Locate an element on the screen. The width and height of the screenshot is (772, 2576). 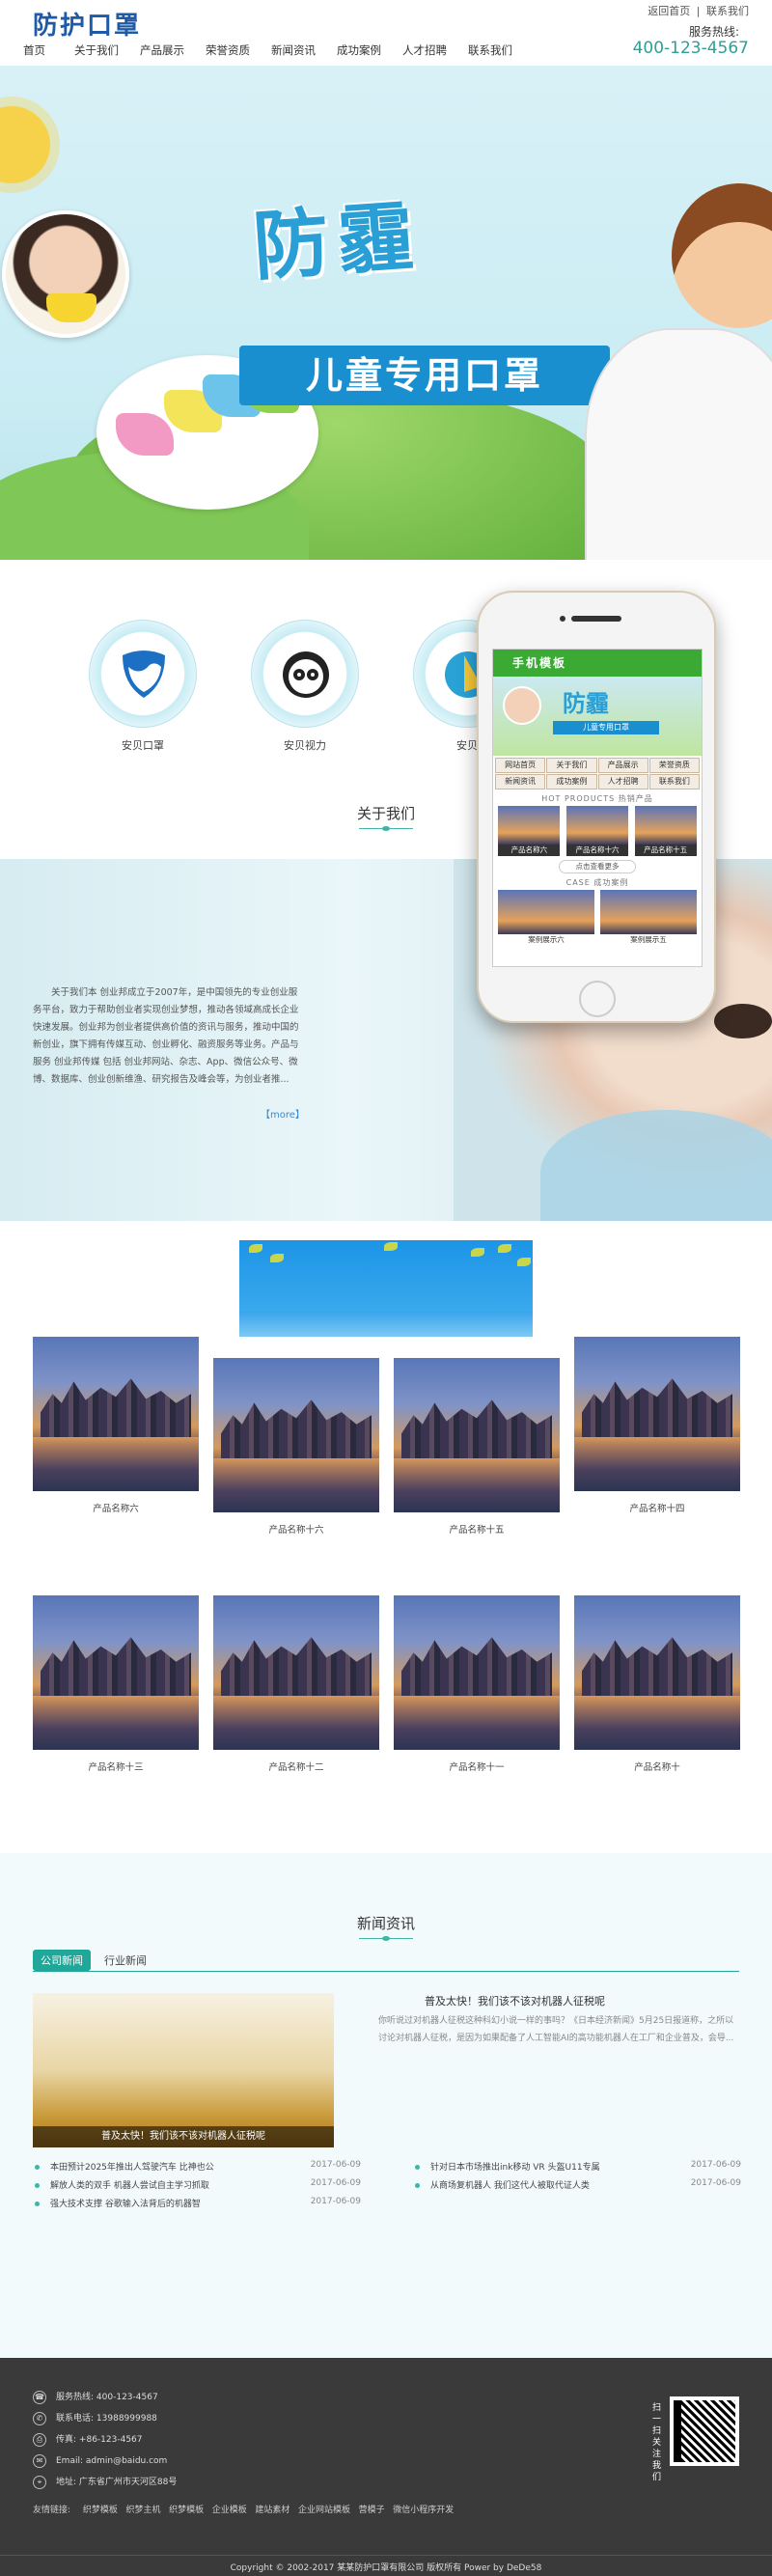
product-name: 产品名称十三 is located at coordinates (116, 1767).